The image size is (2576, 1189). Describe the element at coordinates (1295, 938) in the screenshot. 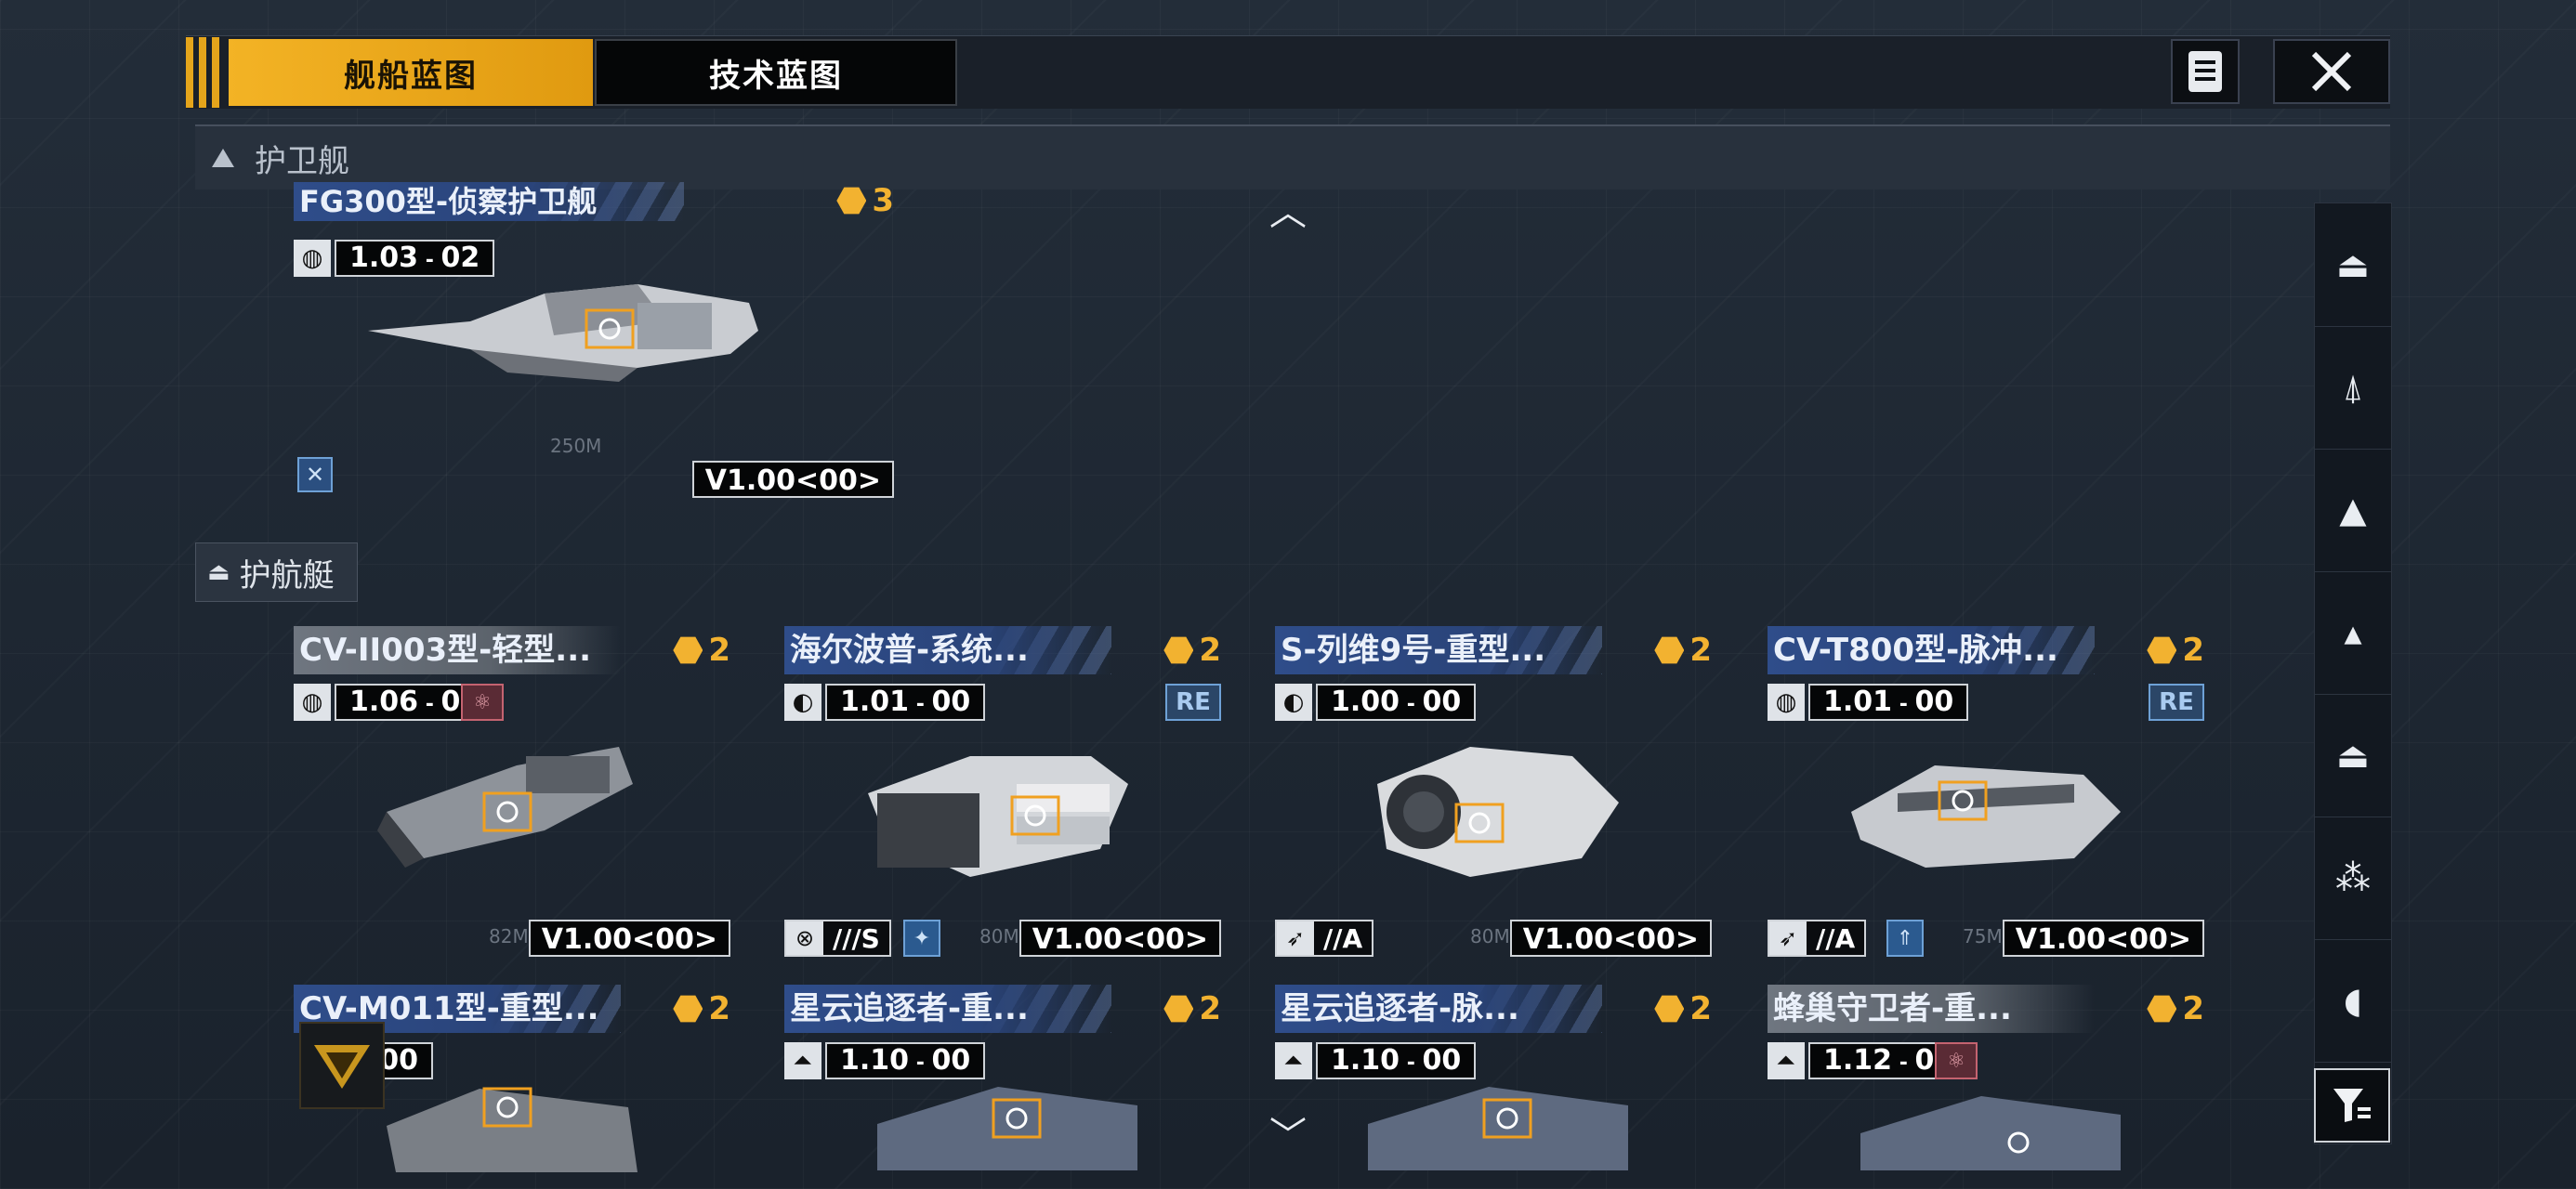

I see `role-icon: ➶` at that location.